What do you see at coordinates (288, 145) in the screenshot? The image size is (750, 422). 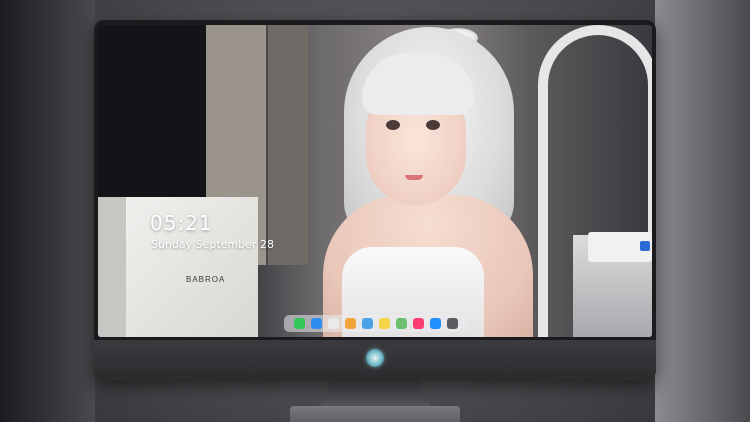 I see `wallpaper-door-shadow` at bounding box center [288, 145].